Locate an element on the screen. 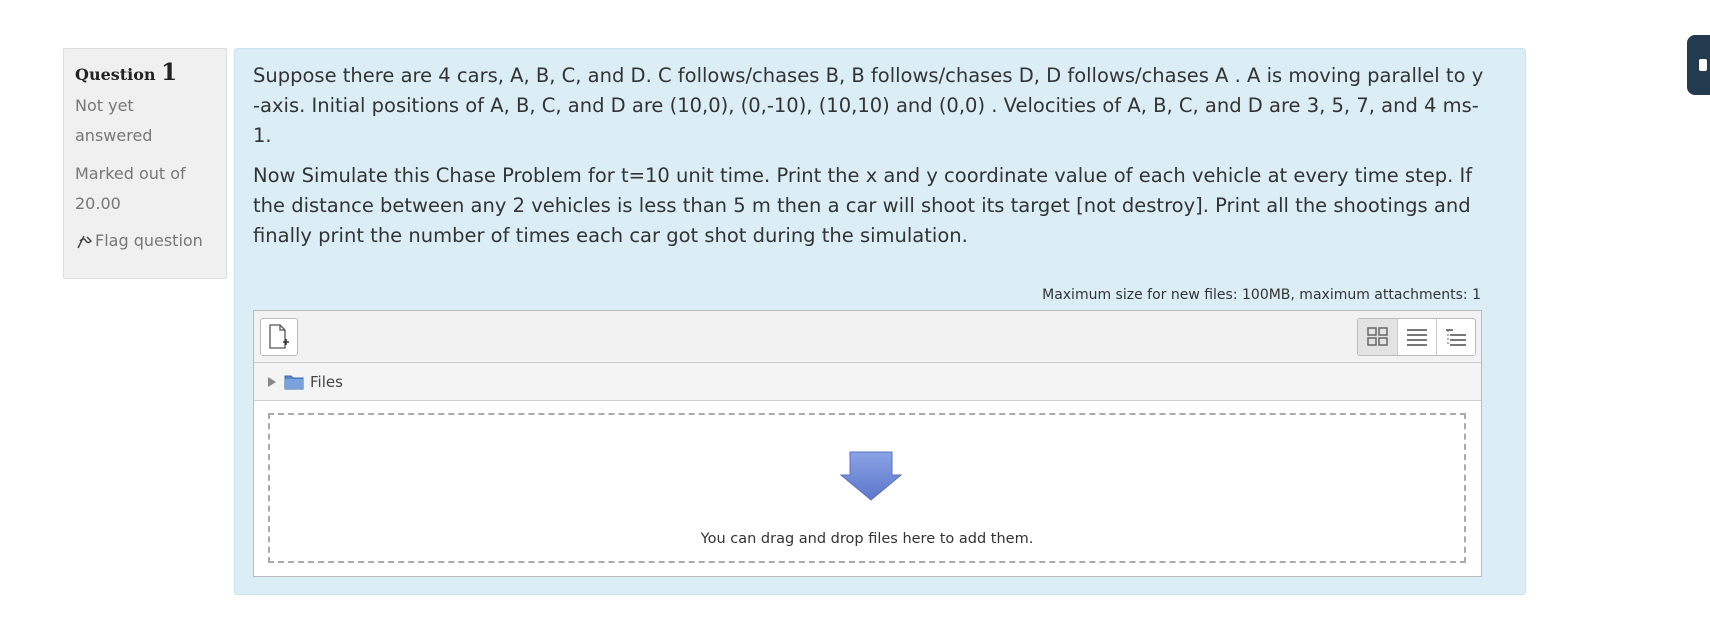 The height and width of the screenshot is (623, 1710). add-file-icon is located at coordinates (279, 336).